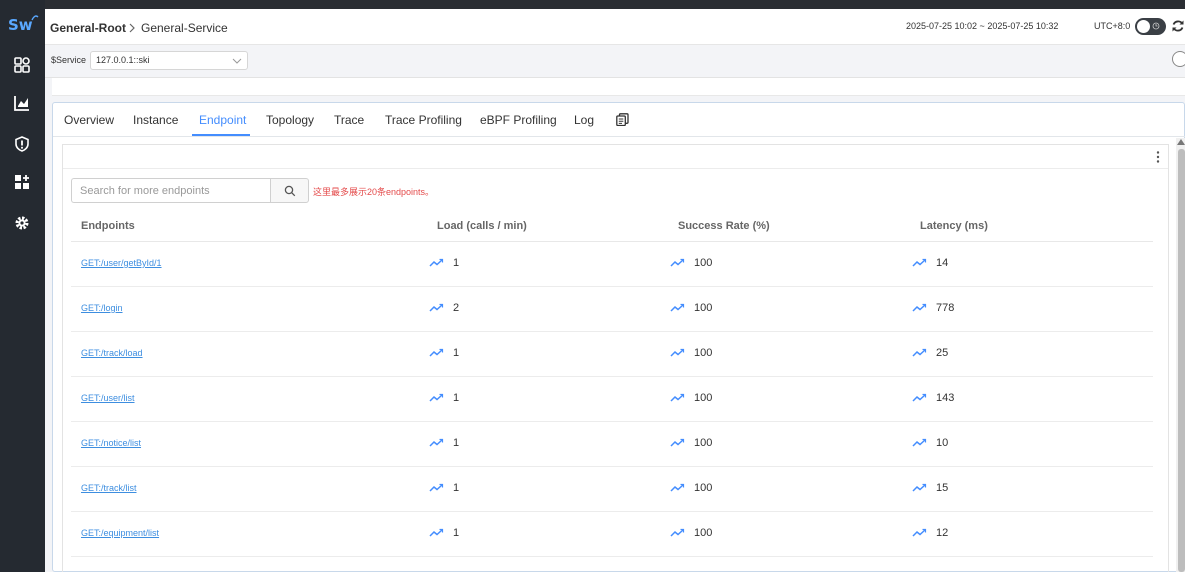 The height and width of the screenshot is (572, 1185). Describe the element at coordinates (237, 61) in the screenshot. I see `chevron-down-icon` at that location.